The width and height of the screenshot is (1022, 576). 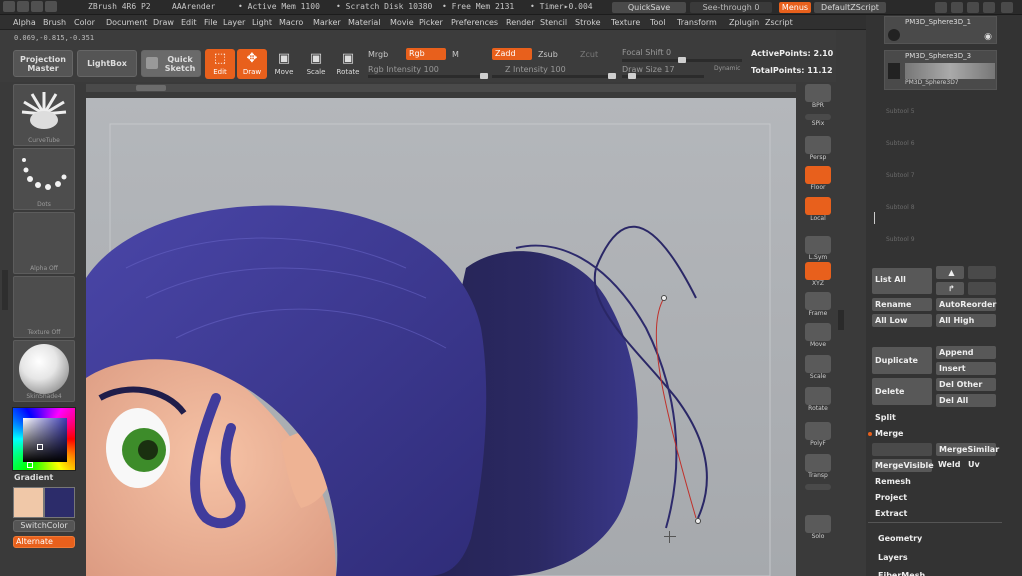 What do you see at coordinates (818, 367) in the screenshot?
I see `scale-button: Scale` at bounding box center [818, 367].